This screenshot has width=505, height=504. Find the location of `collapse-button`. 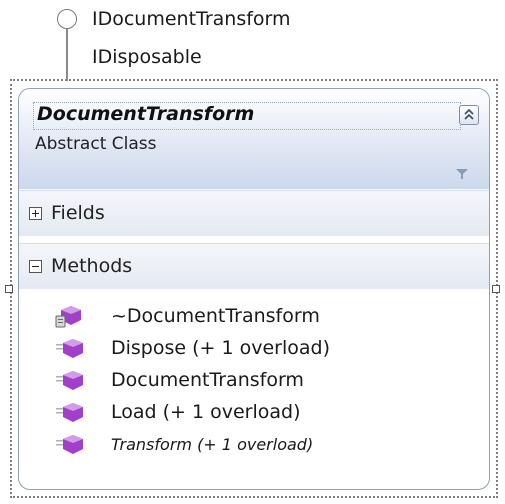

collapse-button is located at coordinates (469, 115).